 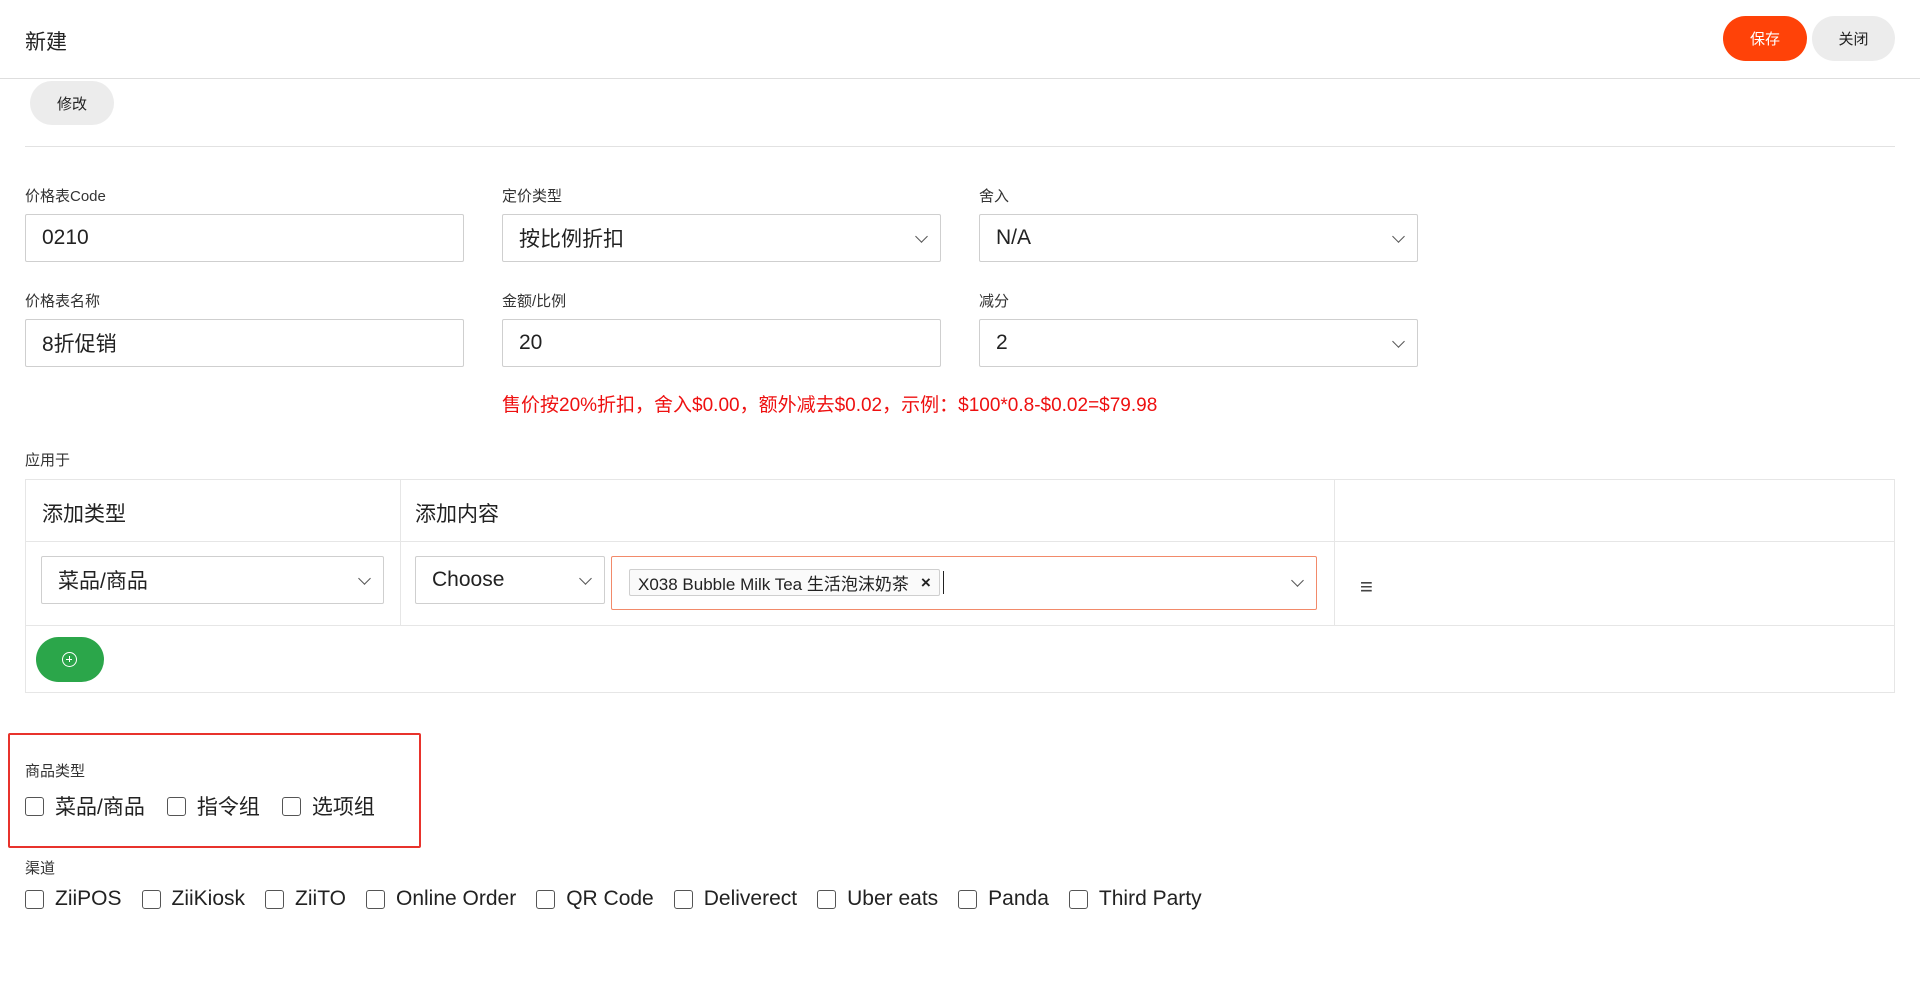 What do you see at coordinates (103, 581) in the screenshot?
I see `add-type-value: 菜品/商品` at bounding box center [103, 581].